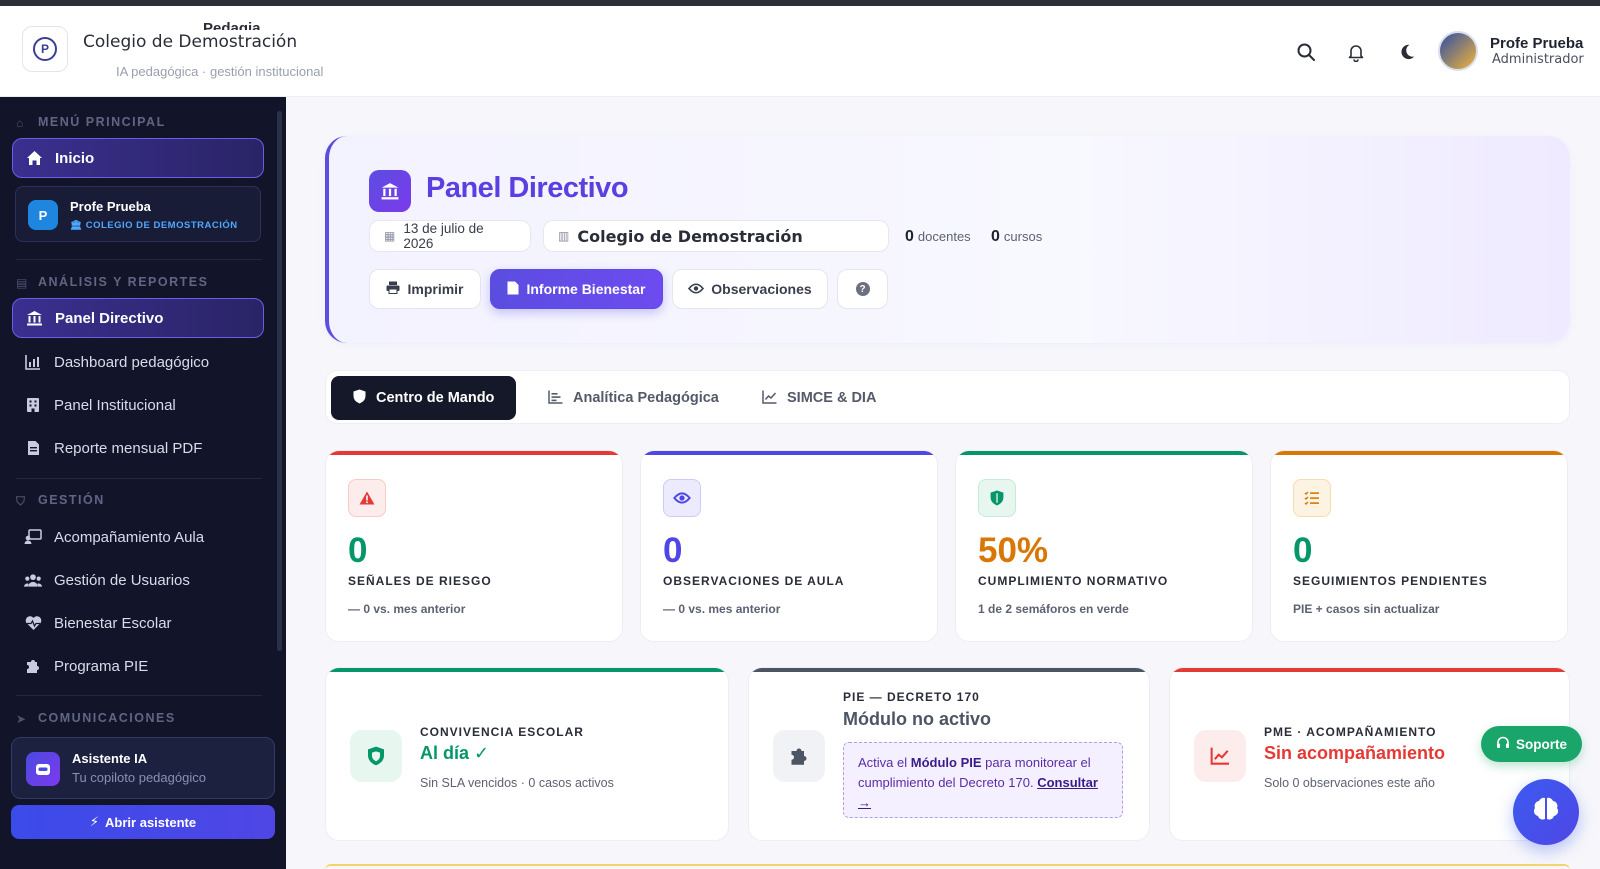  Describe the element at coordinates (1458, 51) in the screenshot. I see `avatar` at that location.